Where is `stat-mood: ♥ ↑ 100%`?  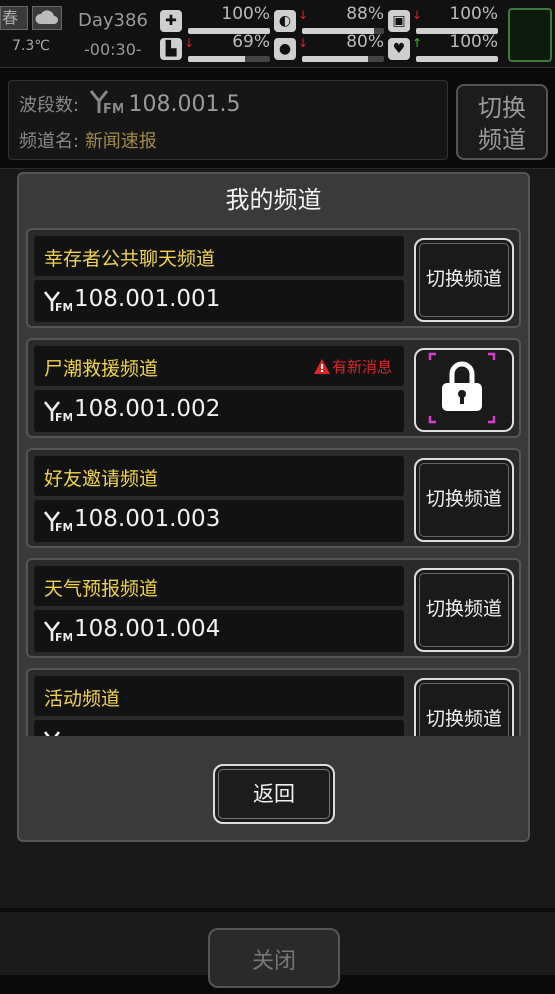 stat-mood: ♥ ↑ 100% is located at coordinates (444, 47).